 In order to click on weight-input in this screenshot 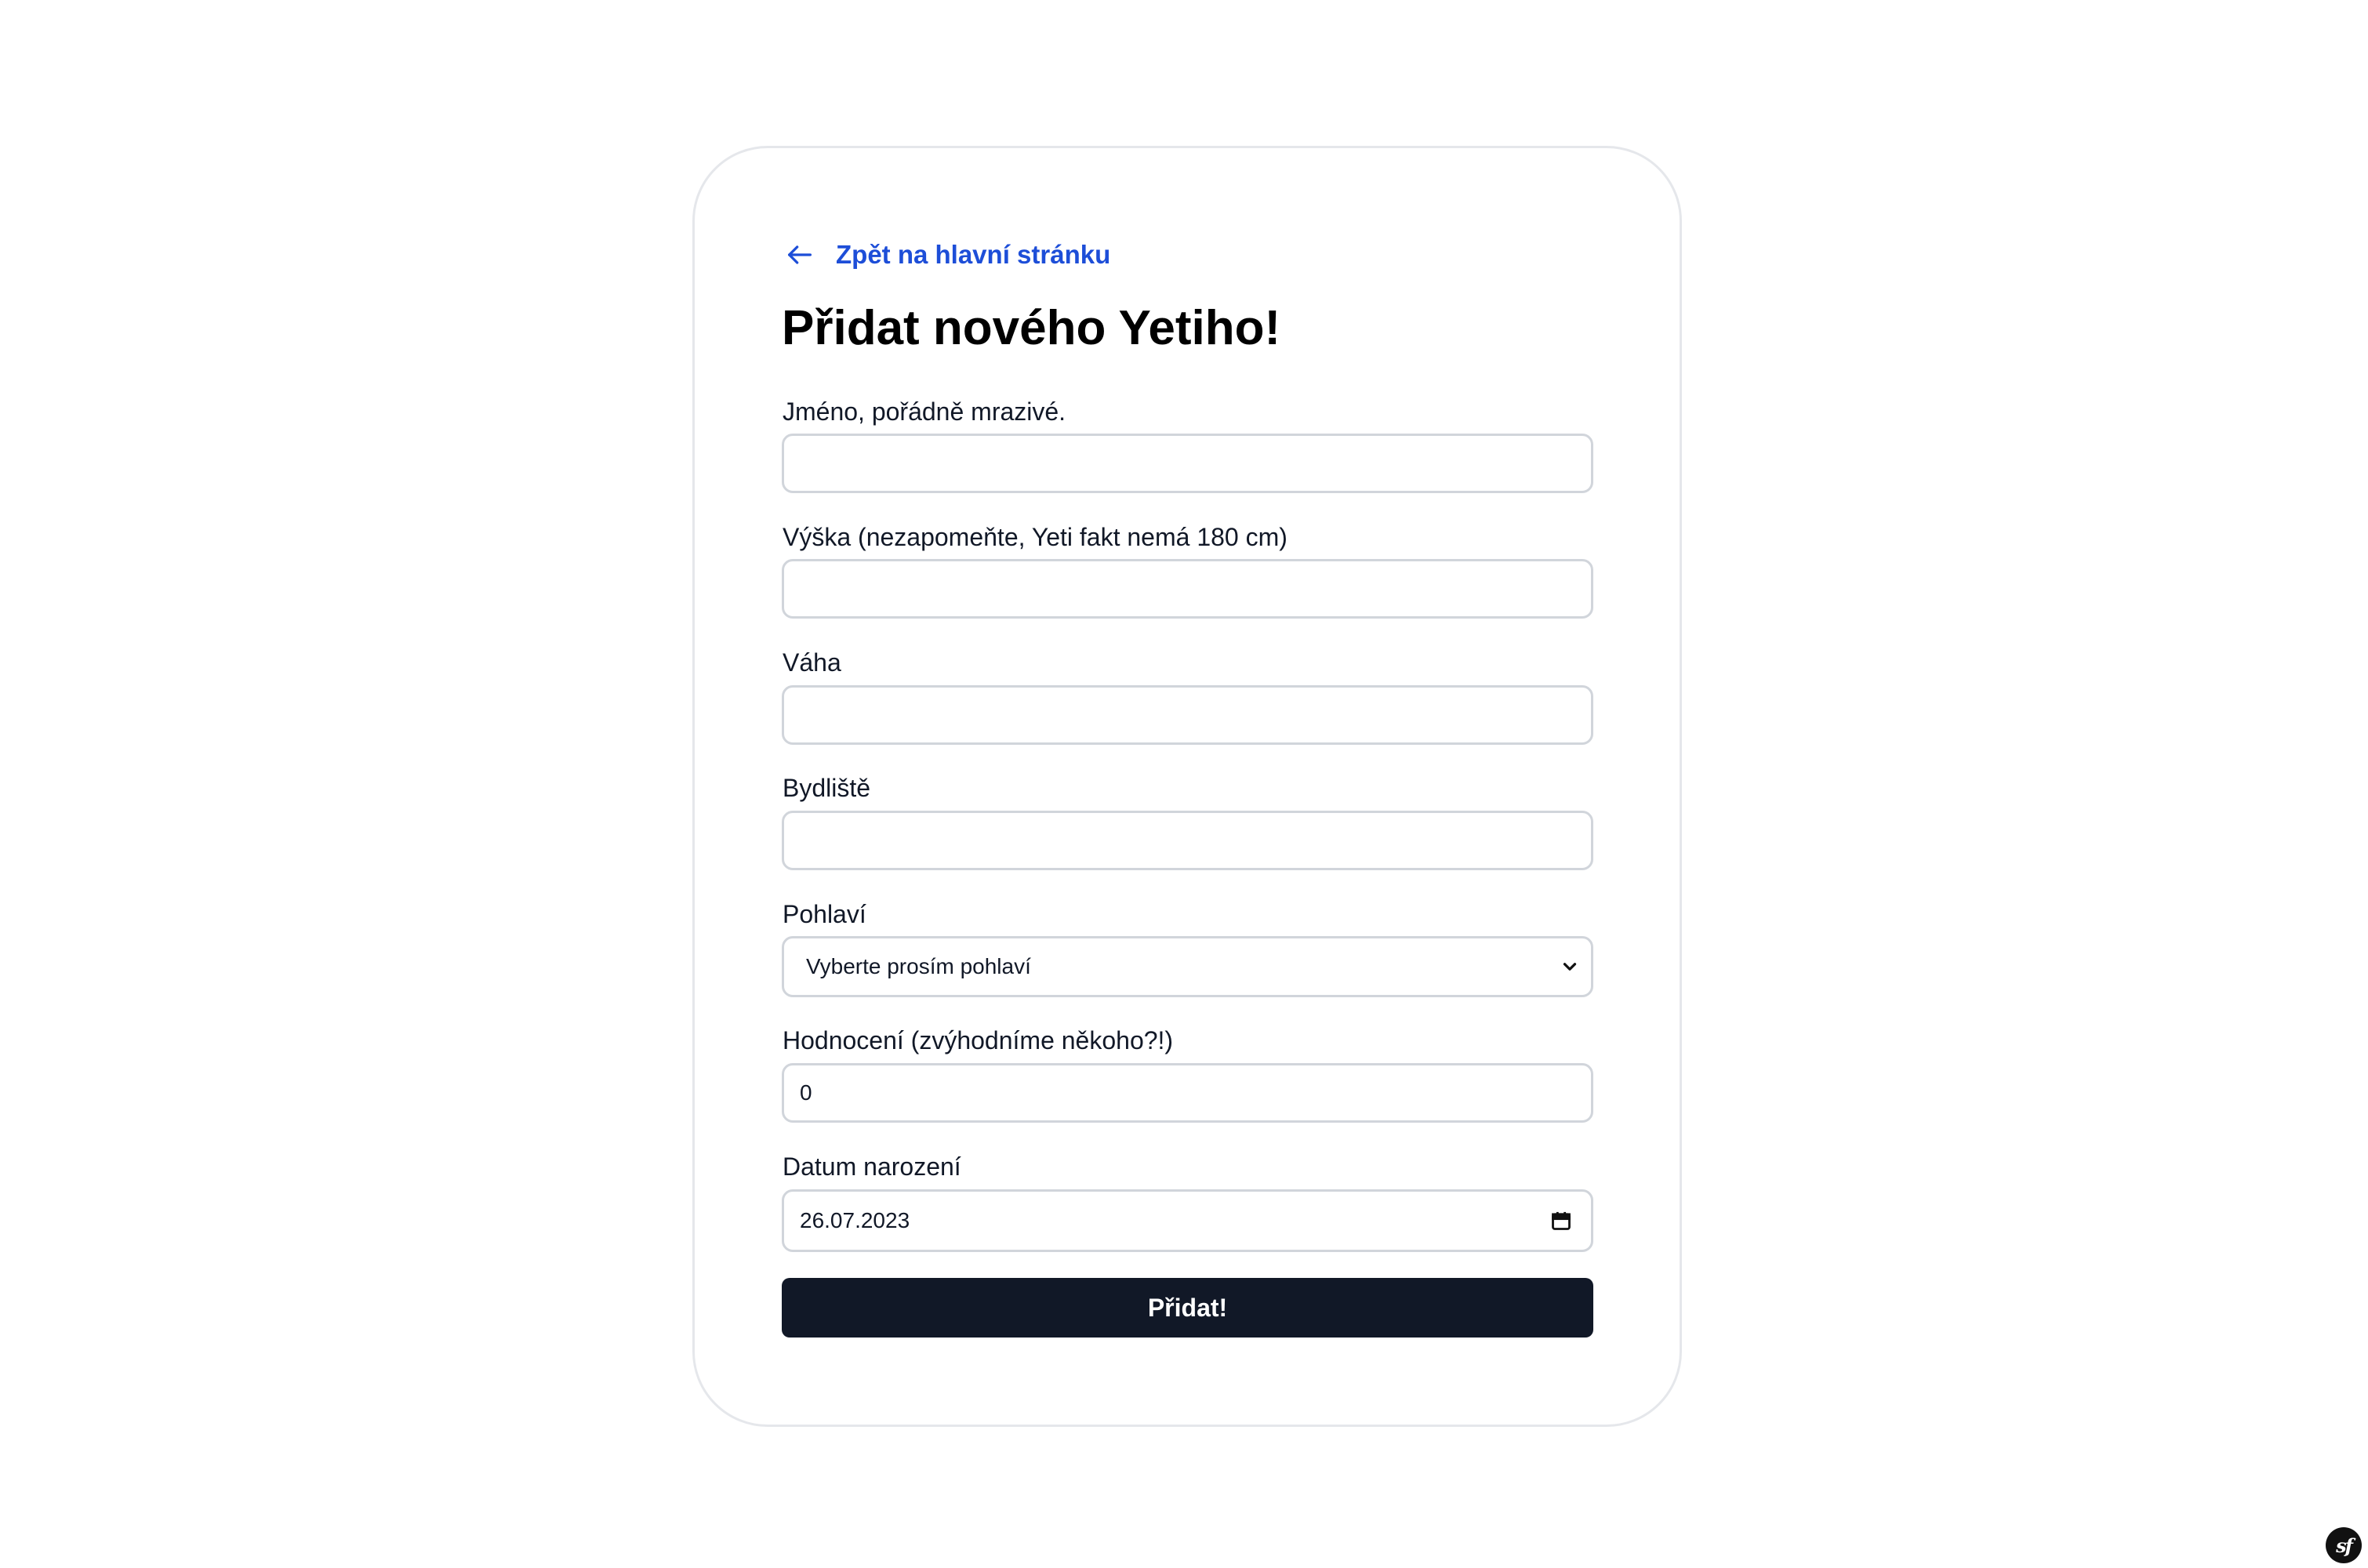, I will do `click(1187, 715)`.